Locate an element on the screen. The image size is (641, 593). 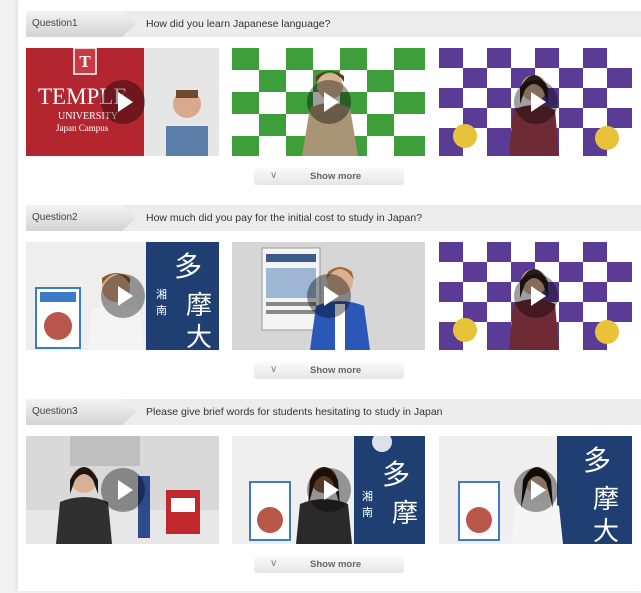
question-text: How did you learn Japanese language? is located at coordinates (238, 24).